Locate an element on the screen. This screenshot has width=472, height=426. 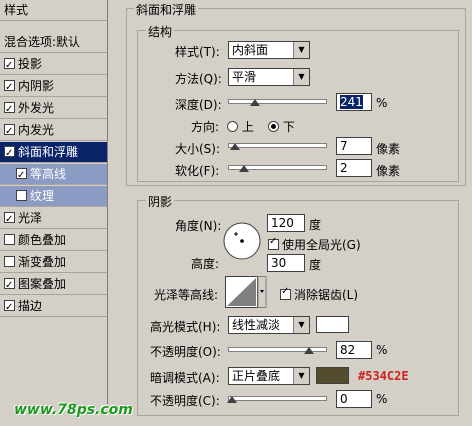
direction-down-option: 下 is located at coordinates (281, 126).